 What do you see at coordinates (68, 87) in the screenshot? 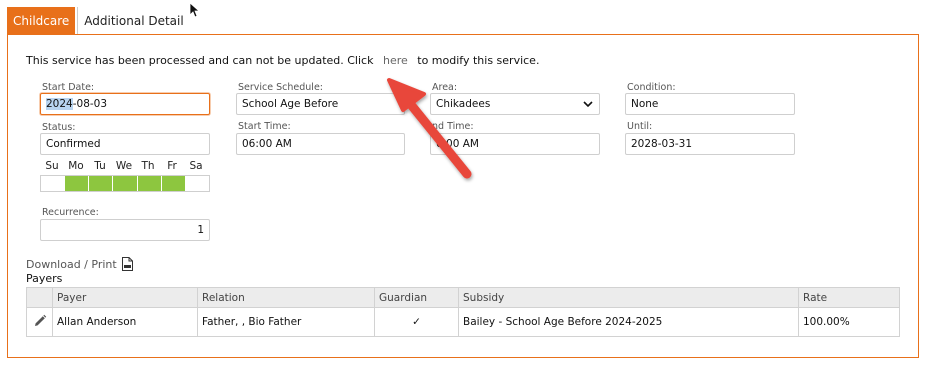
I see `start-date-label: Start Date:` at bounding box center [68, 87].